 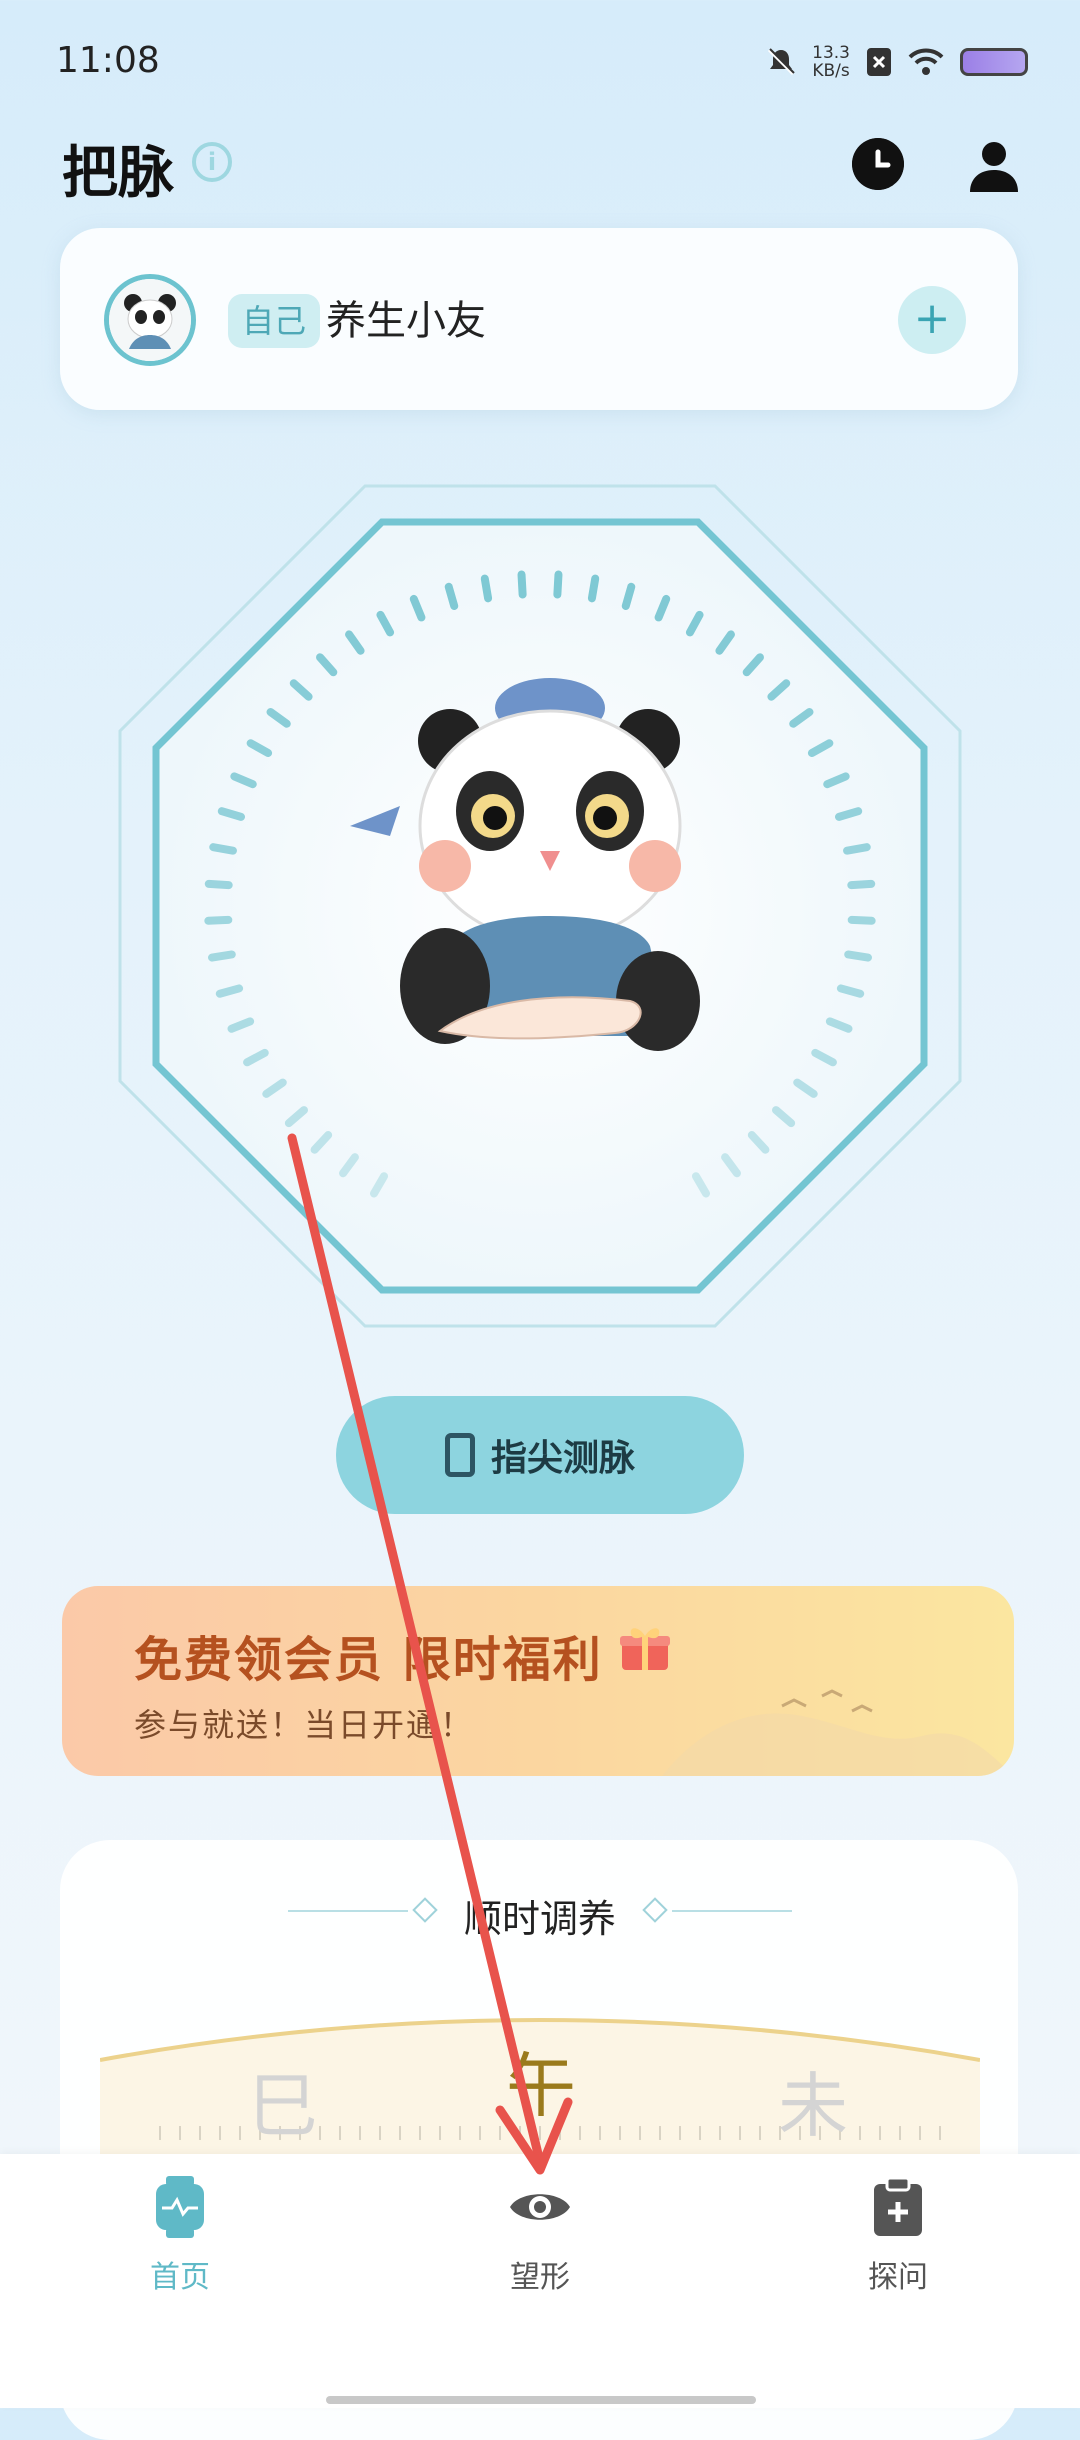 What do you see at coordinates (541, 2400) in the screenshot?
I see `home-indicator` at bounding box center [541, 2400].